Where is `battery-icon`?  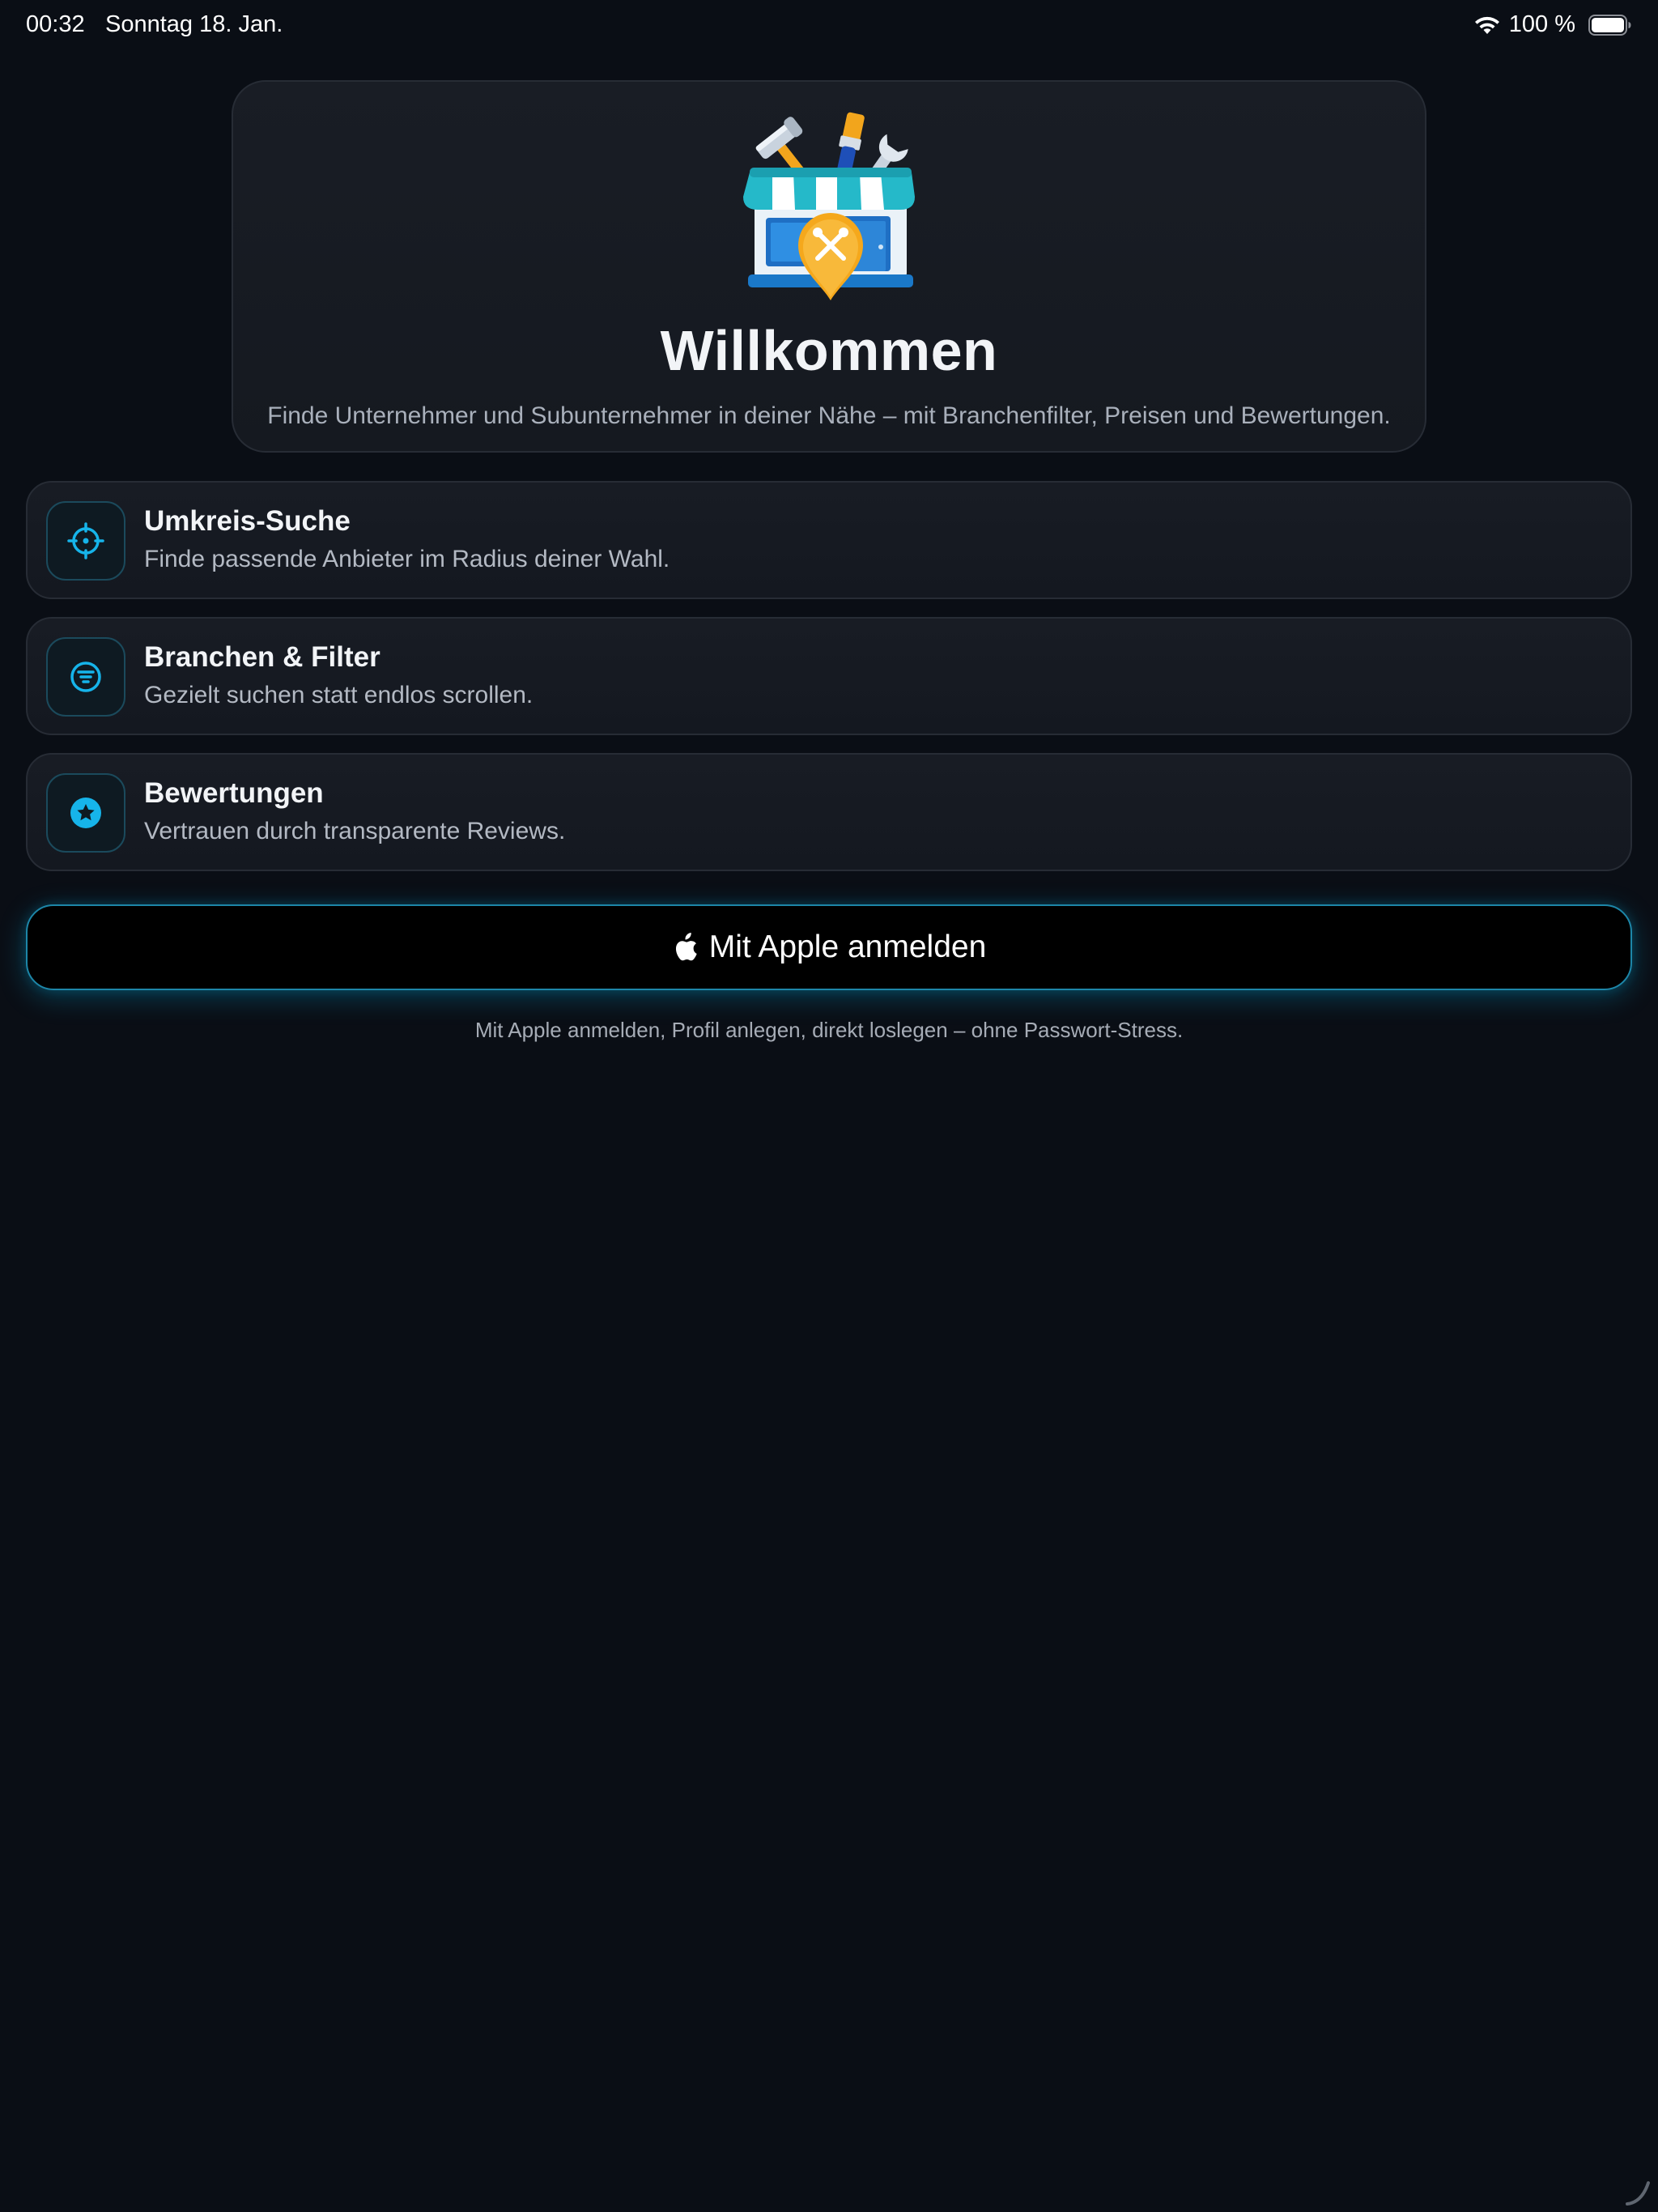 battery-icon is located at coordinates (1609, 25).